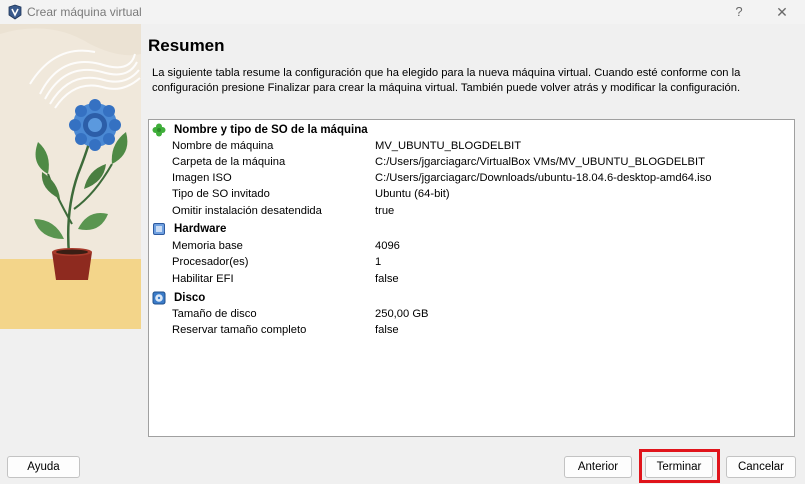 The image size is (805, 484). Describe the element at coordinates (378, 262) in the screenshot. I see `row-value: 1` at that location.